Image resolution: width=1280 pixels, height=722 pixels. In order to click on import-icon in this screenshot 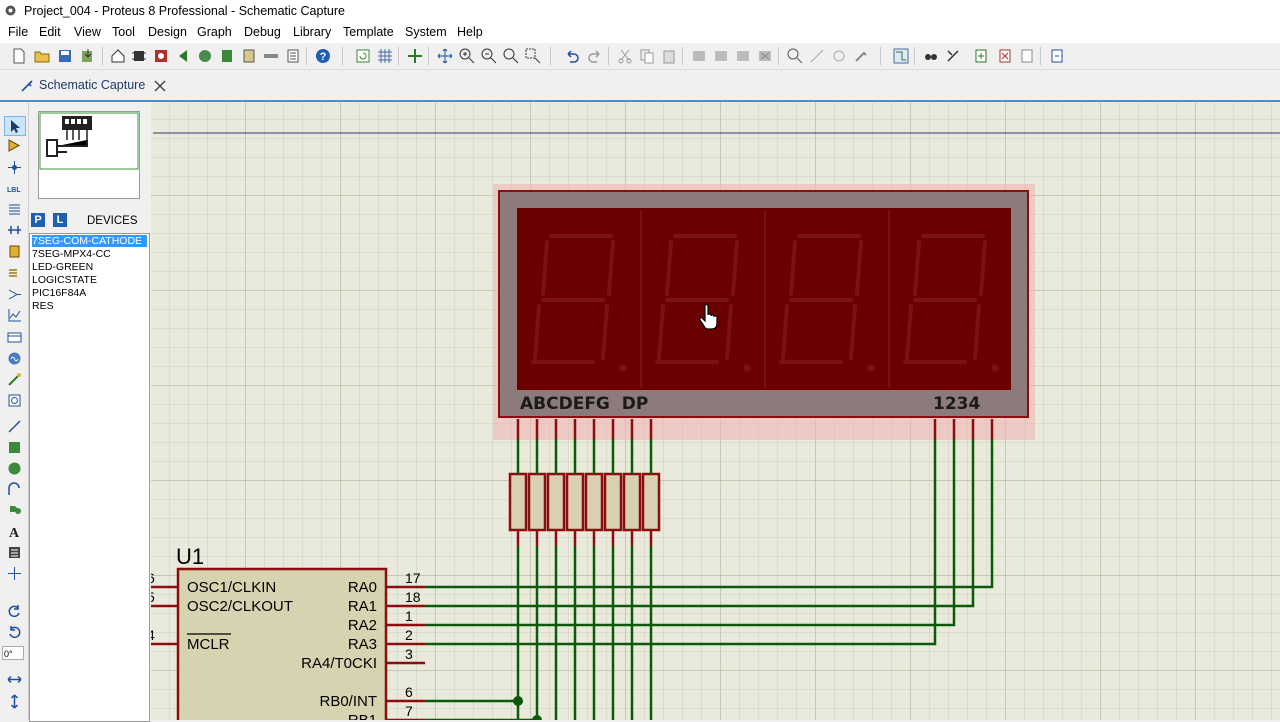, I will do `click(88, 56)`.